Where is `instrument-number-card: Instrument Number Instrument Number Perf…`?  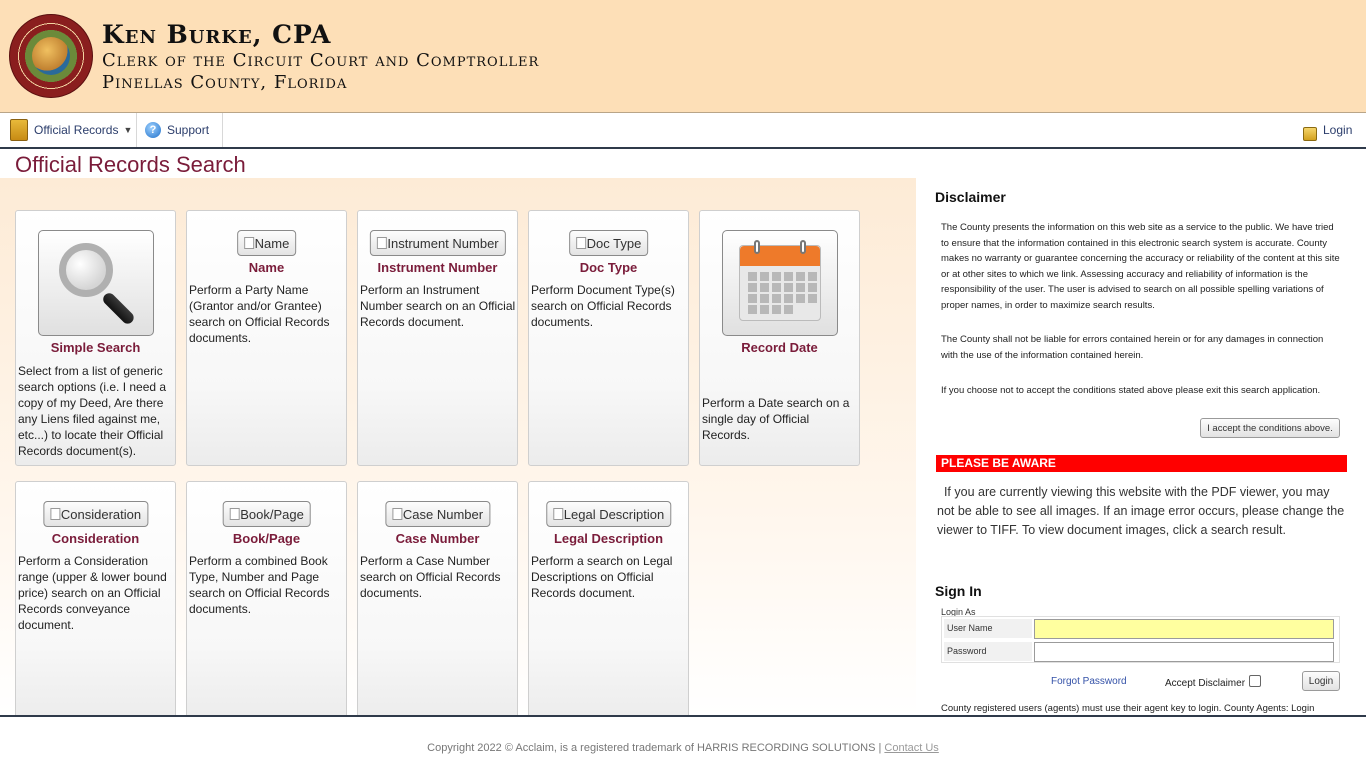
instrument-number-card: Instrument Number Instrument Number Perf… is located at coordinates (437, 338).